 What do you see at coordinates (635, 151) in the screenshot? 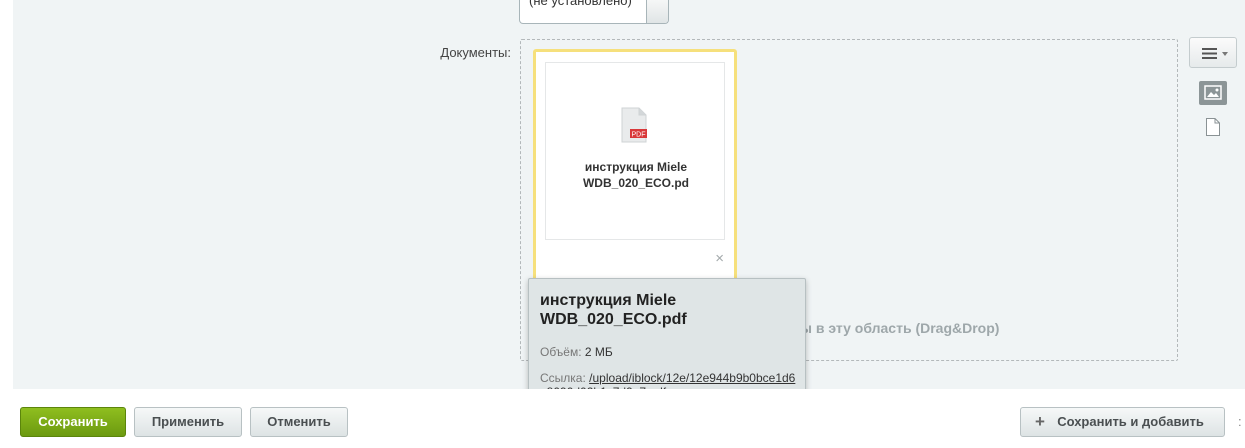
I see `file-preview: PDF инструкция Miele WDB_020_ECO.pd` at bounding box center [635, 151].